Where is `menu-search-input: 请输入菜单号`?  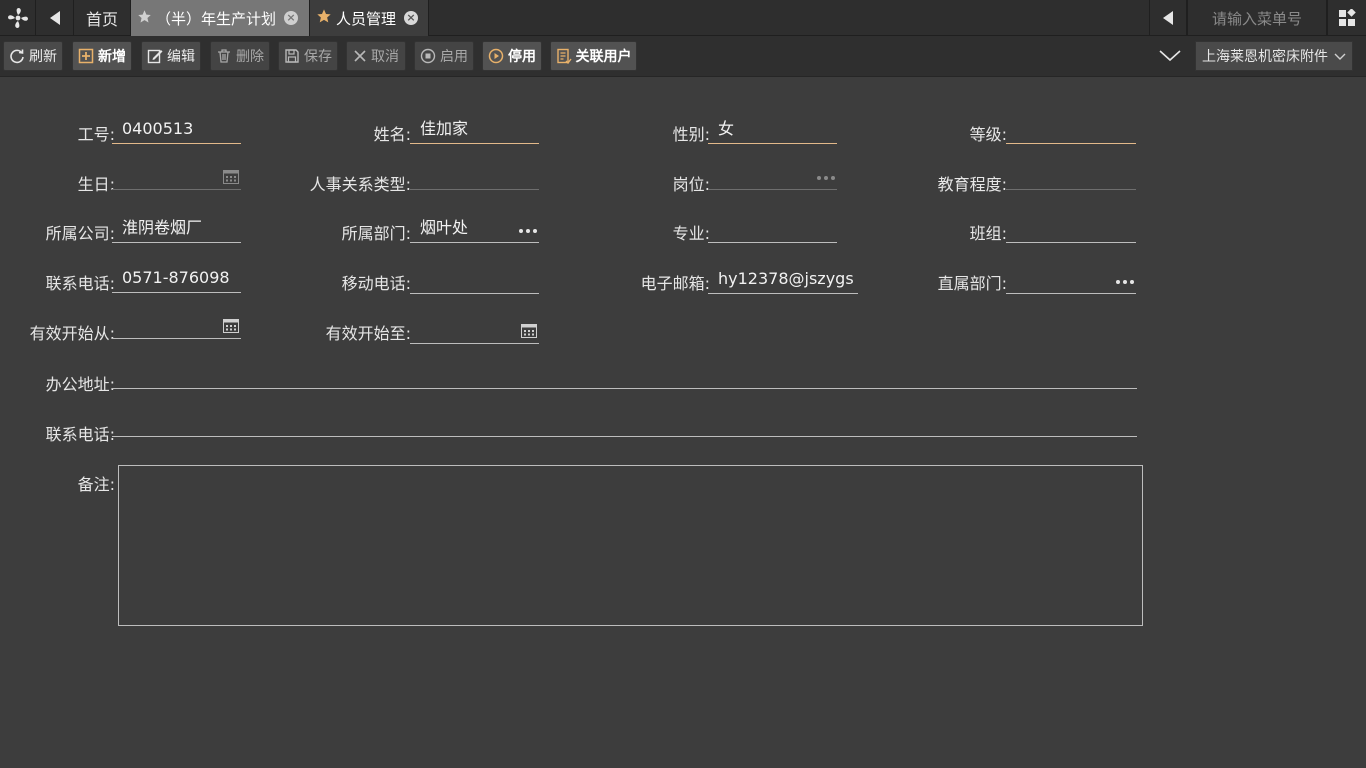
menu-search-input: 请输入菜单号 is located at coordinates (1257, 18).